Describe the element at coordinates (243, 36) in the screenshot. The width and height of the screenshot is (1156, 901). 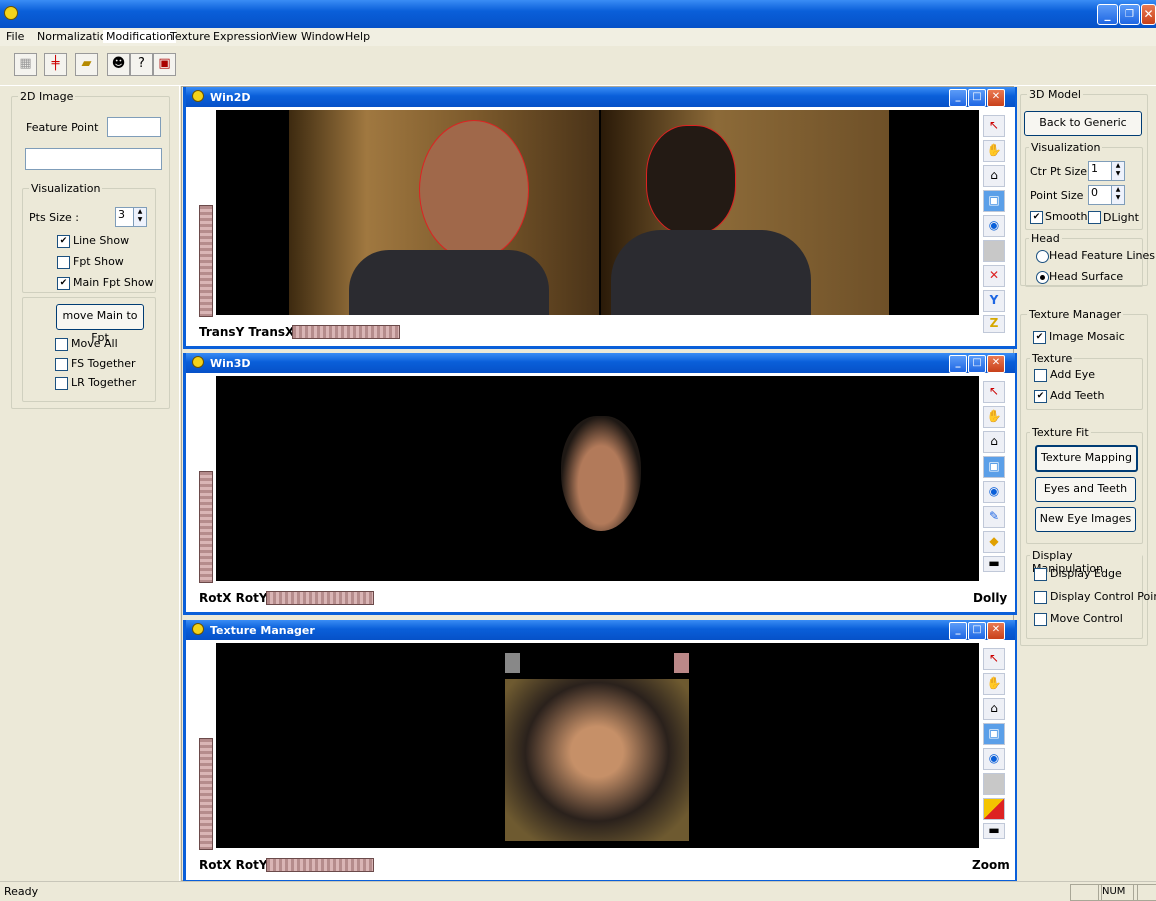
I see `menu-expression: Expression` at that location.